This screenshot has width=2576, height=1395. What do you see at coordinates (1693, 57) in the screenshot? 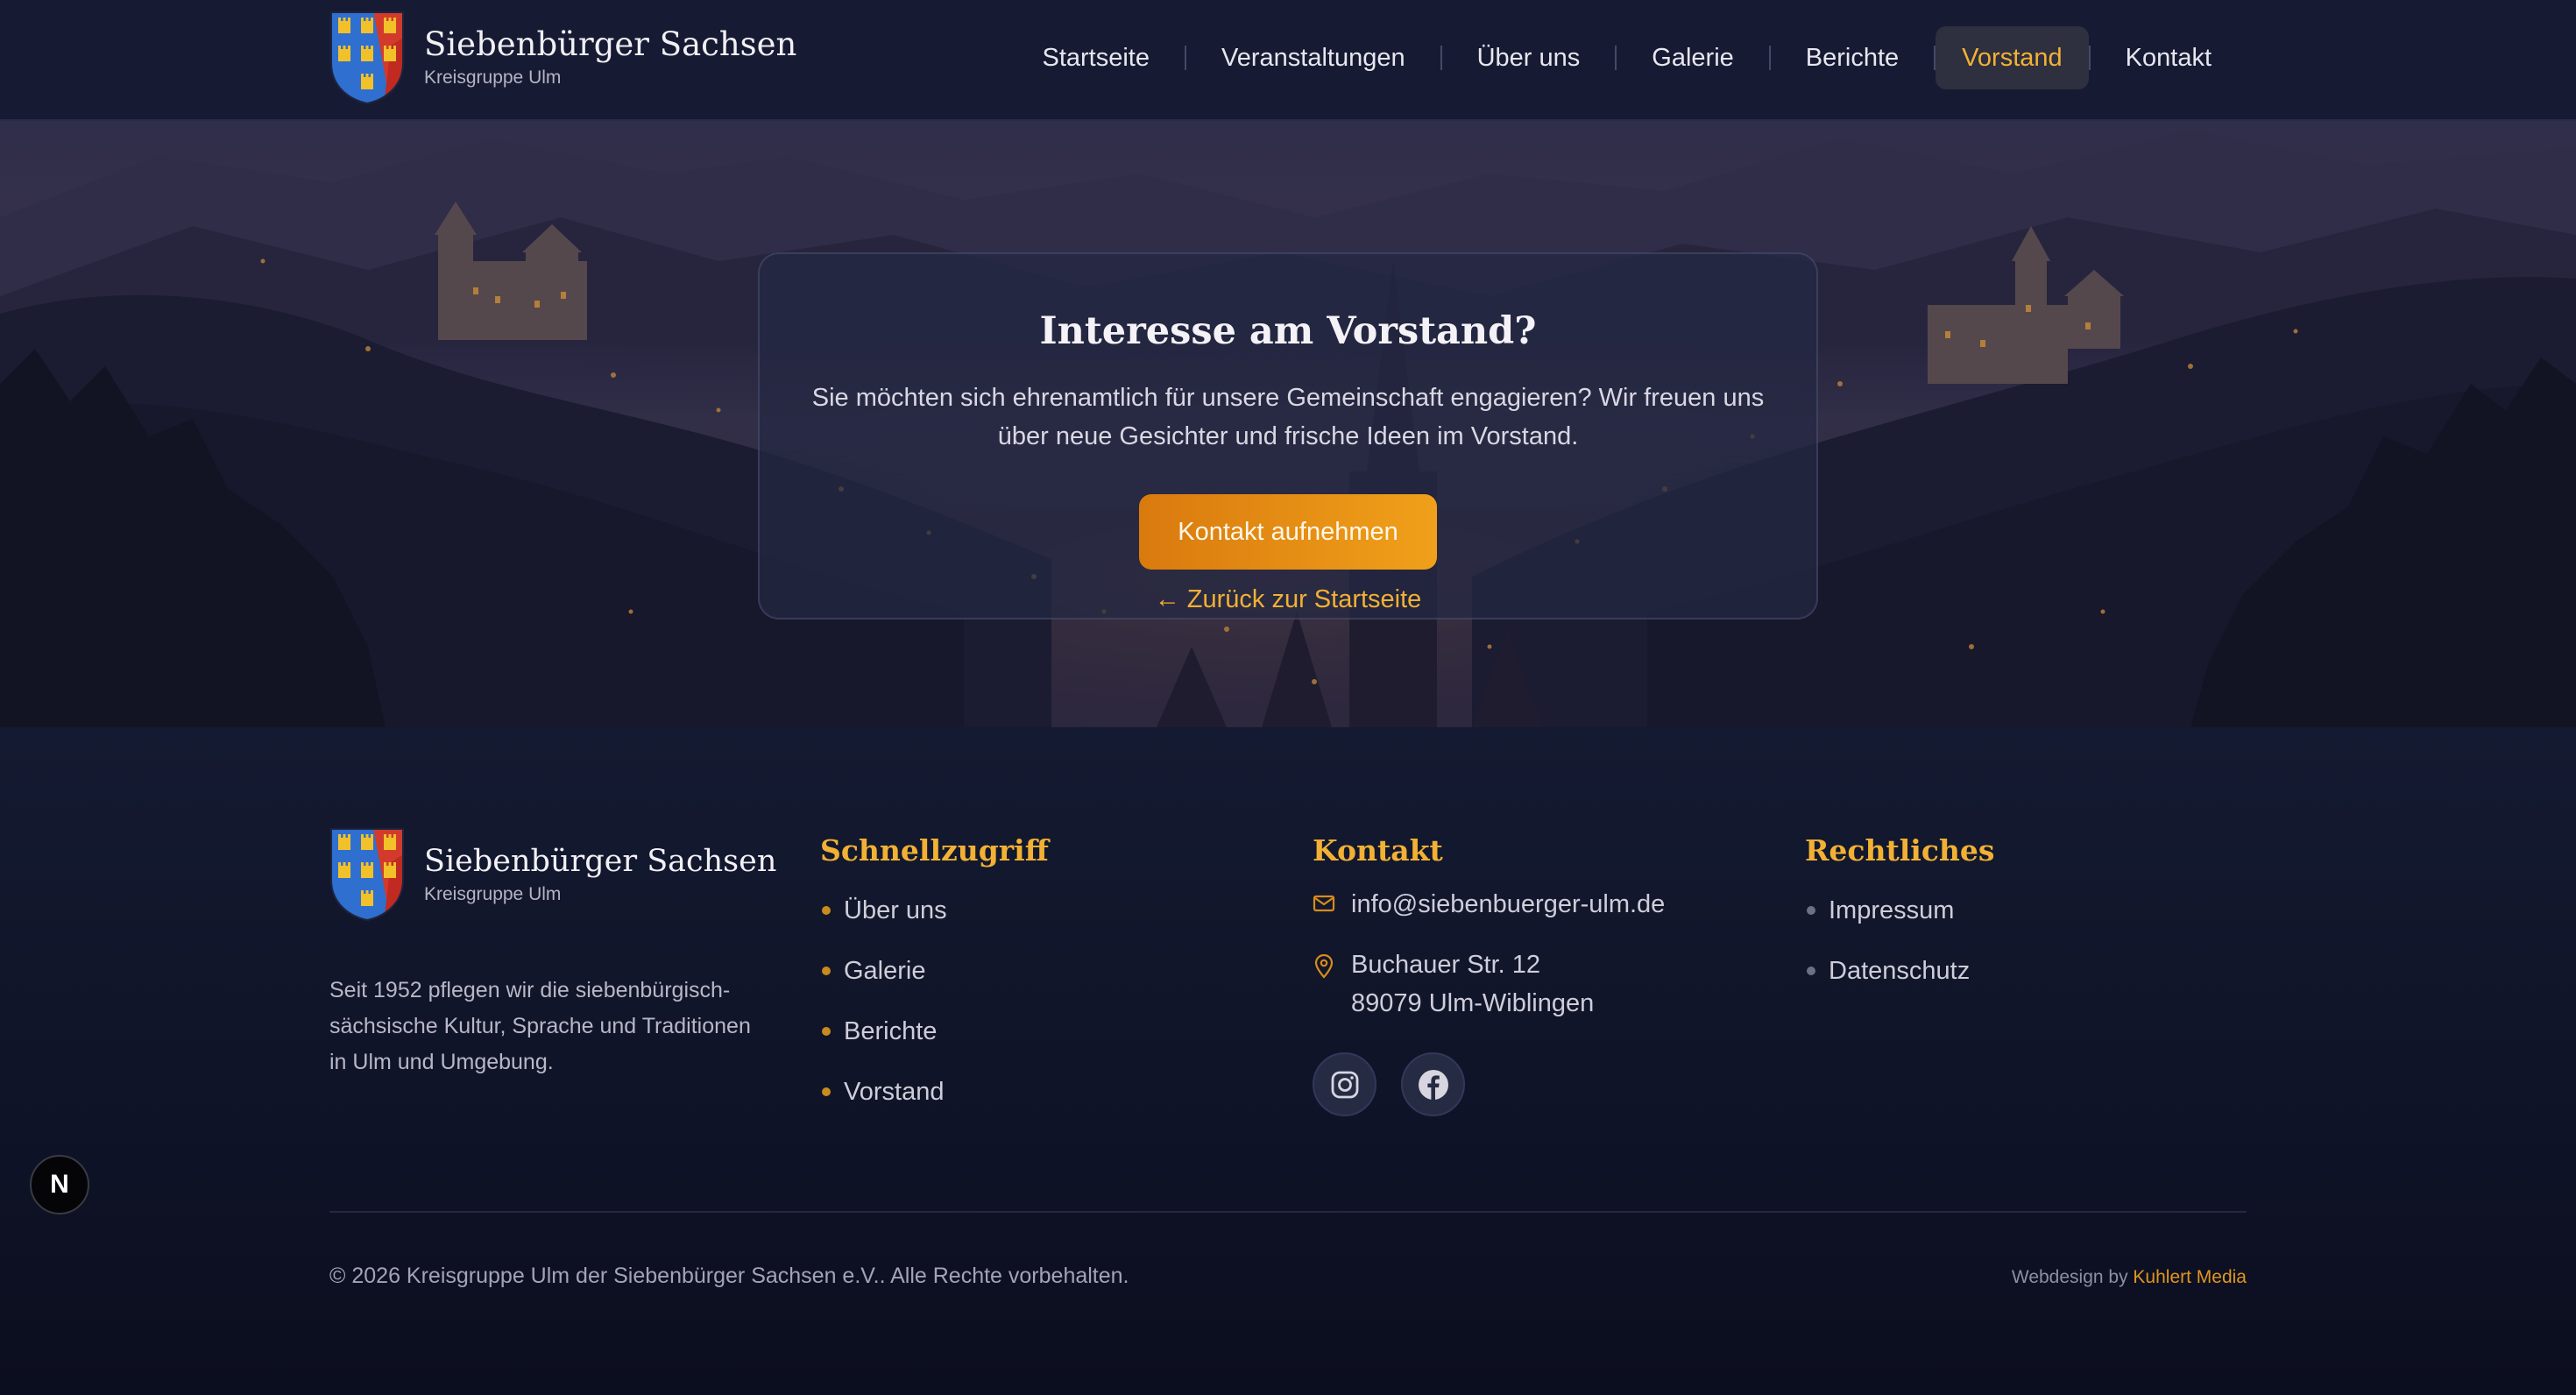
I see `nav-galerie: Galerie` at bounding box center [1693, 57].